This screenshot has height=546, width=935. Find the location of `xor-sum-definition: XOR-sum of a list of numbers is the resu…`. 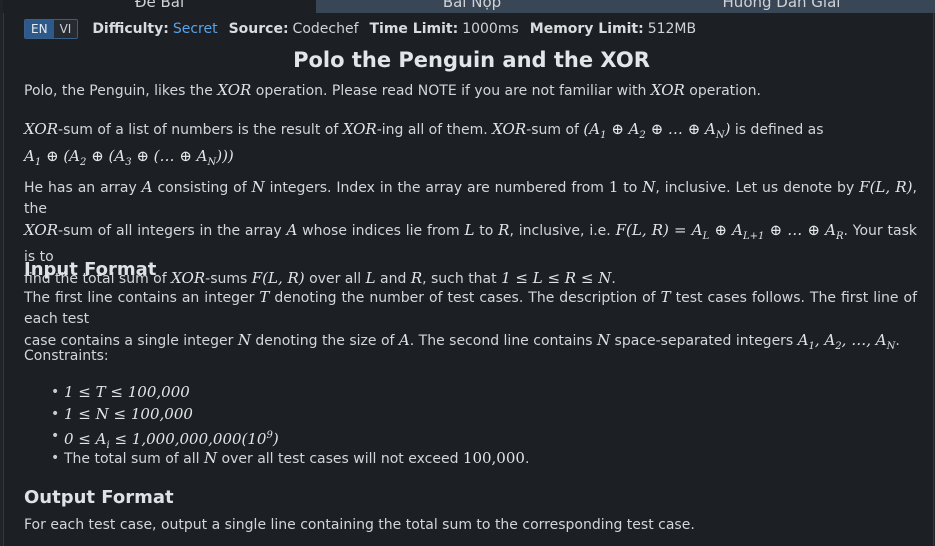

xor-sum-definition: XOR-sum of a list of numbers is the resu… is located at coordinates (424, 144).